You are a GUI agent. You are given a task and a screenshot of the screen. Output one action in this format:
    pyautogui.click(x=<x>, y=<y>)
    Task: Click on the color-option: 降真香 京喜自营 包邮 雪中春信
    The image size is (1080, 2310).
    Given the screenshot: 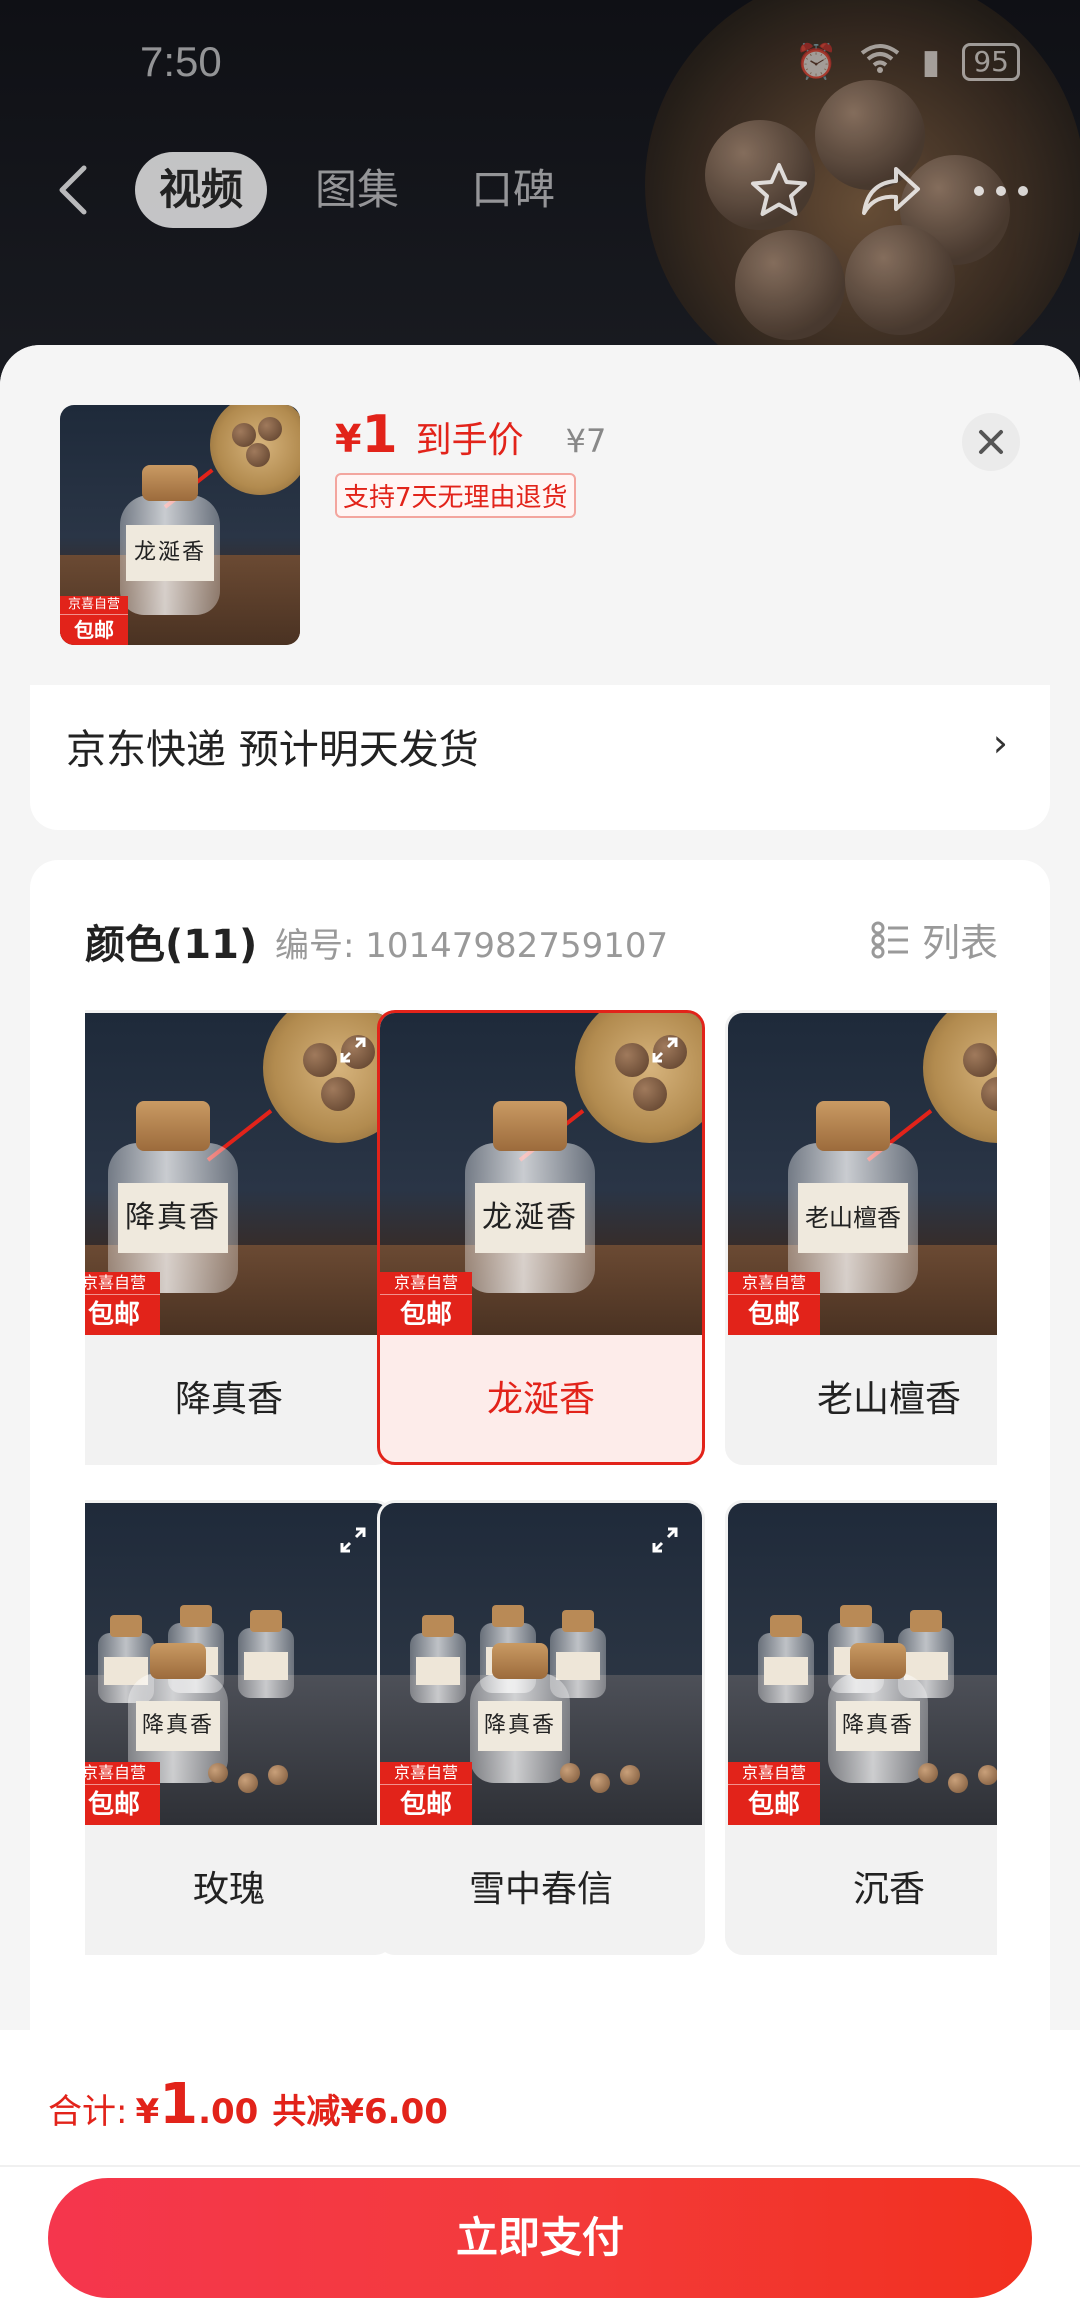 What is the action you would take?
    pyautogui.click(x=541, y=1727)
    